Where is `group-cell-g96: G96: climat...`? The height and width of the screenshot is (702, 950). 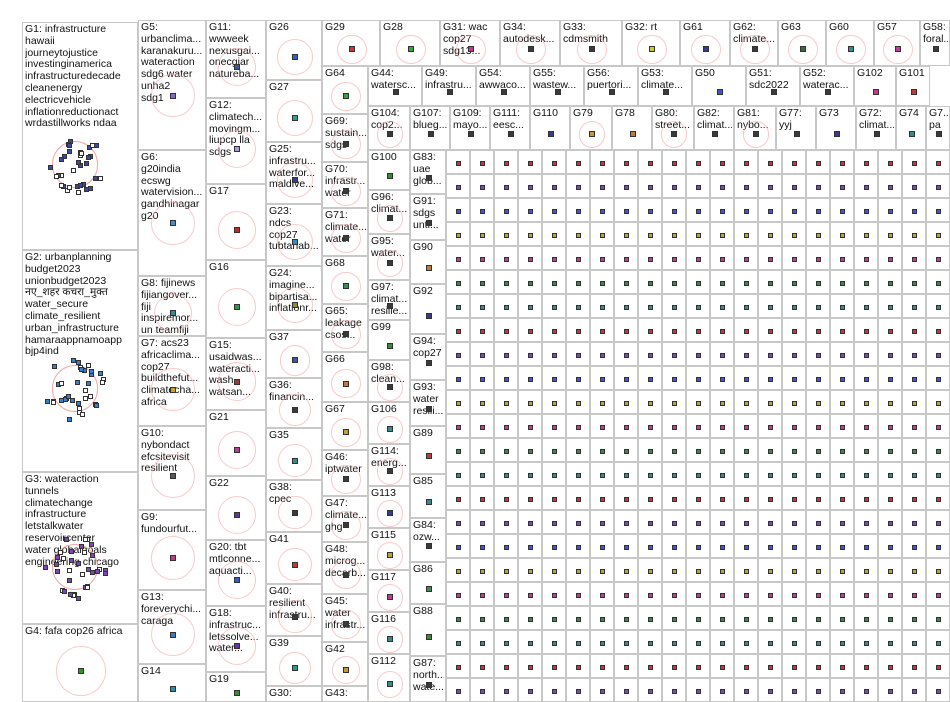 group-cell-g96: G96: climat... is located at coordinates (389, 212).